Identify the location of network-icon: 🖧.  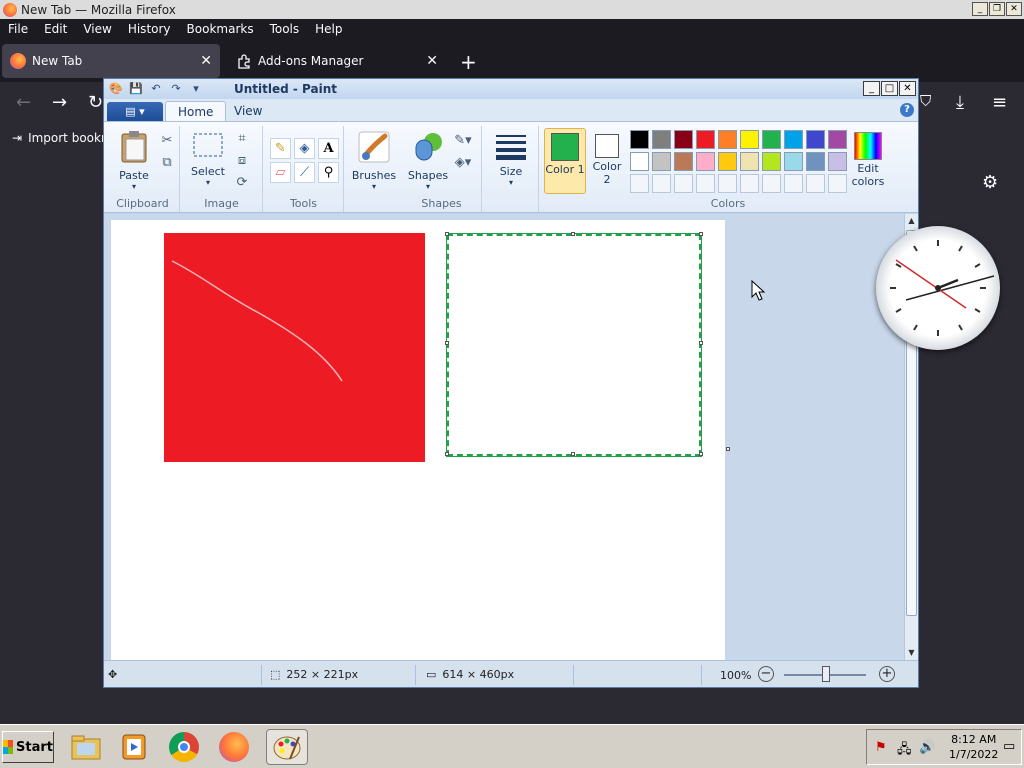
(904, 751).